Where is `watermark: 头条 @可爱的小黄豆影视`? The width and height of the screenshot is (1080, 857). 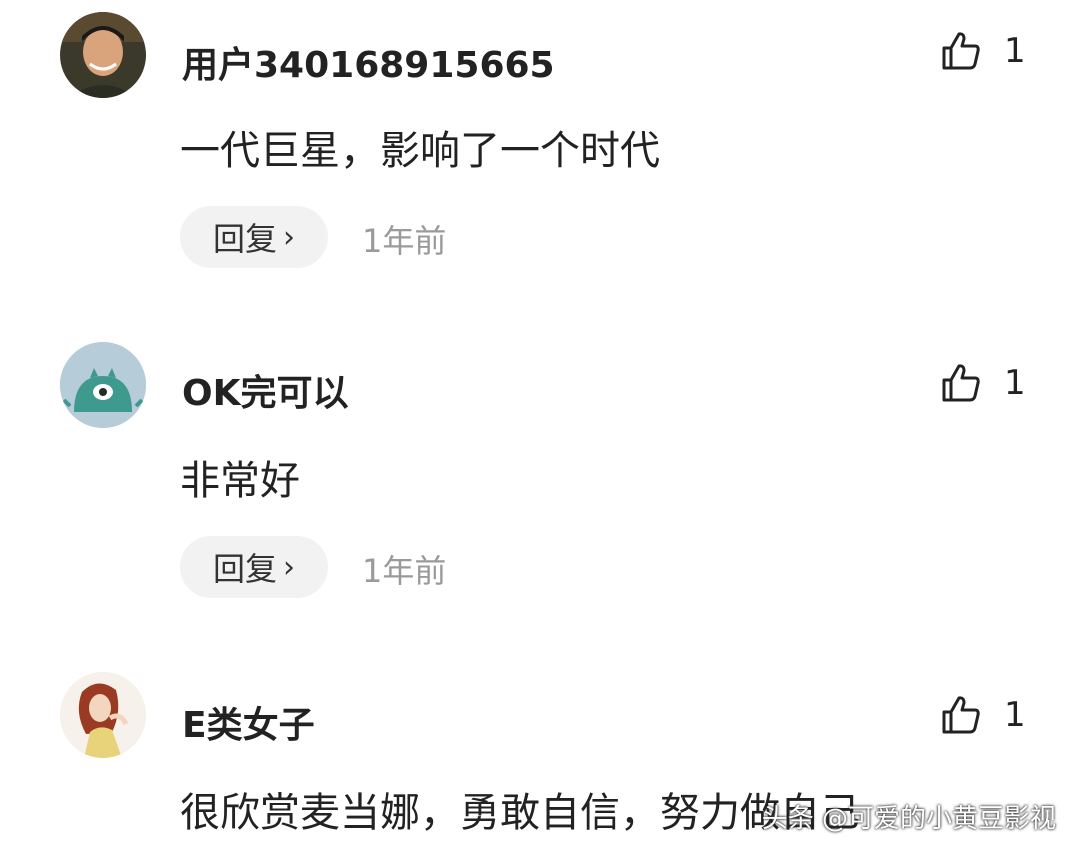
watermark: 头条 @可爱的小黄豆影视 is located at coordinates (908, 819).